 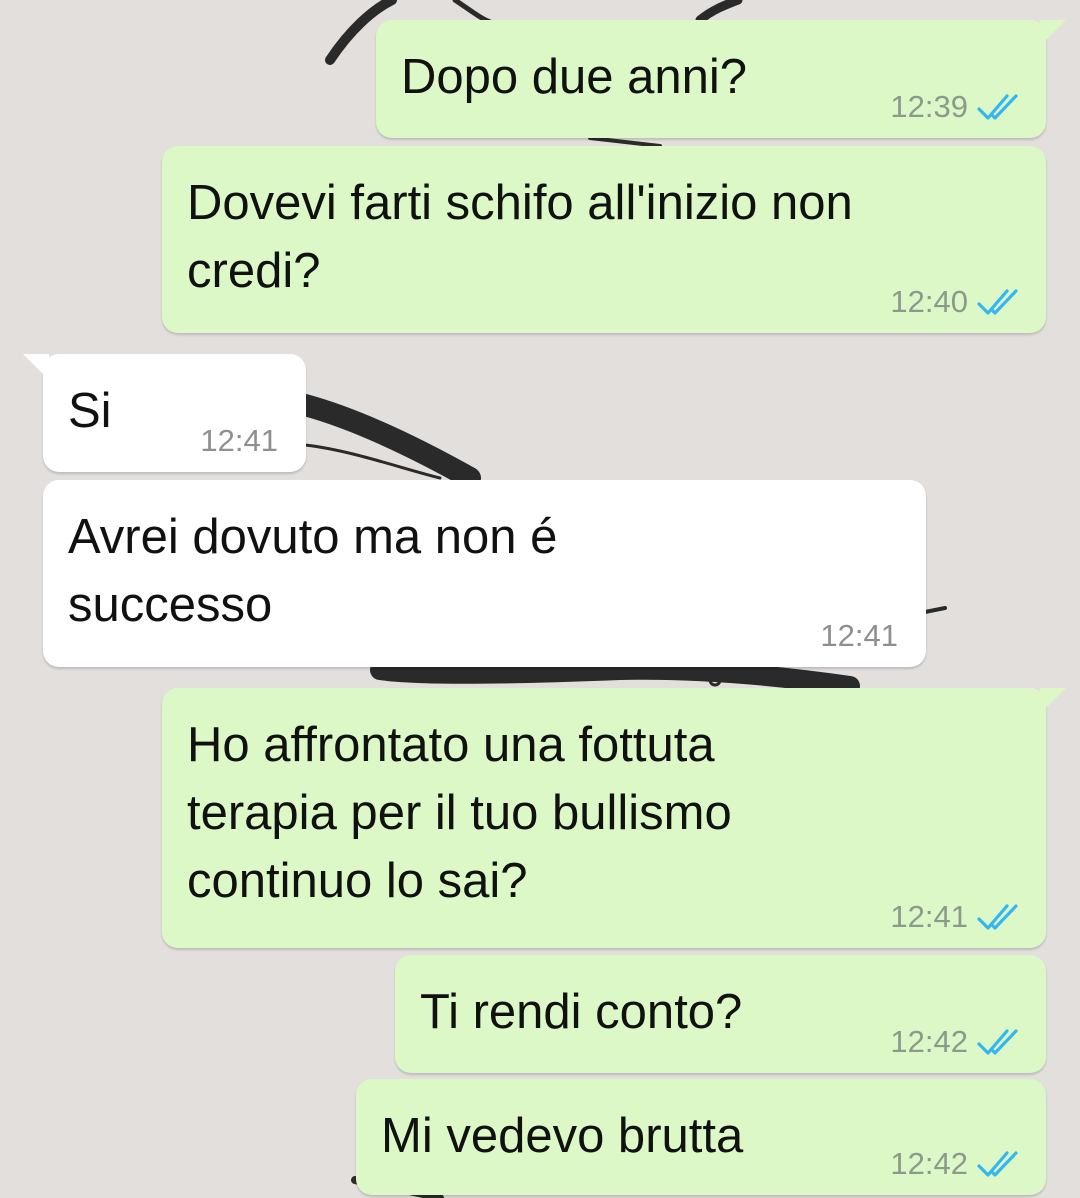 What do you see at coordinates (721, 79) in the screenshot?
I see `outgoing-message-bubble: Dopo due anni? 12:39` at bounding box center [721, 79].